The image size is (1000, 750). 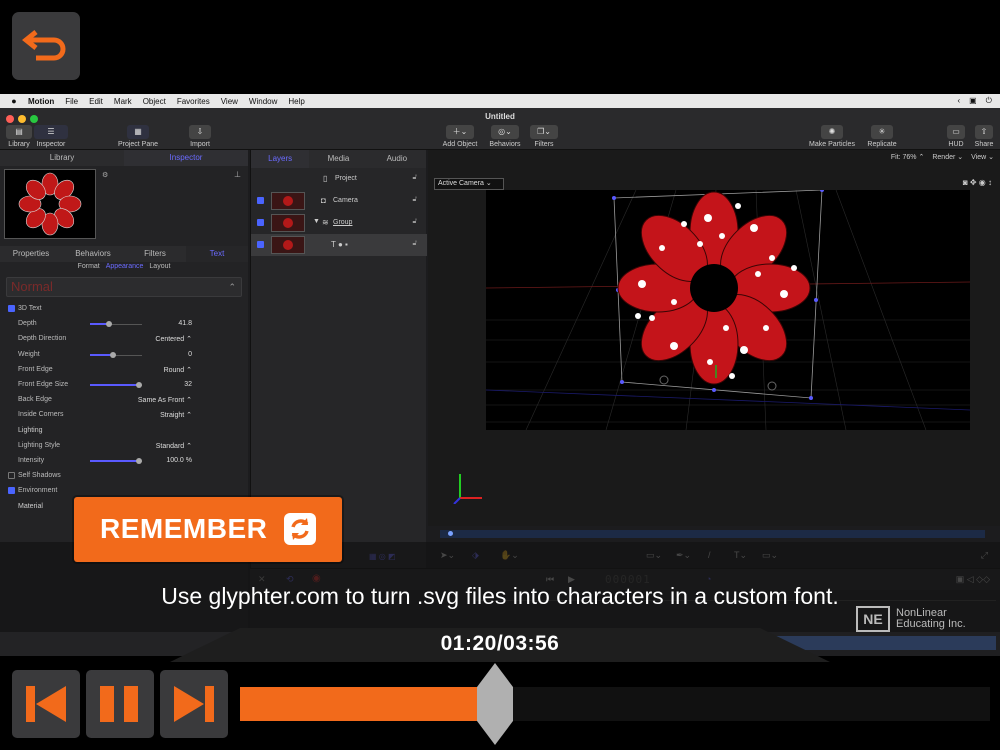 What do you see at coordinates (165, 400) in the screenshot?
I see `prop-value: Same As Front ⌃` at bounding box center [165, 400].